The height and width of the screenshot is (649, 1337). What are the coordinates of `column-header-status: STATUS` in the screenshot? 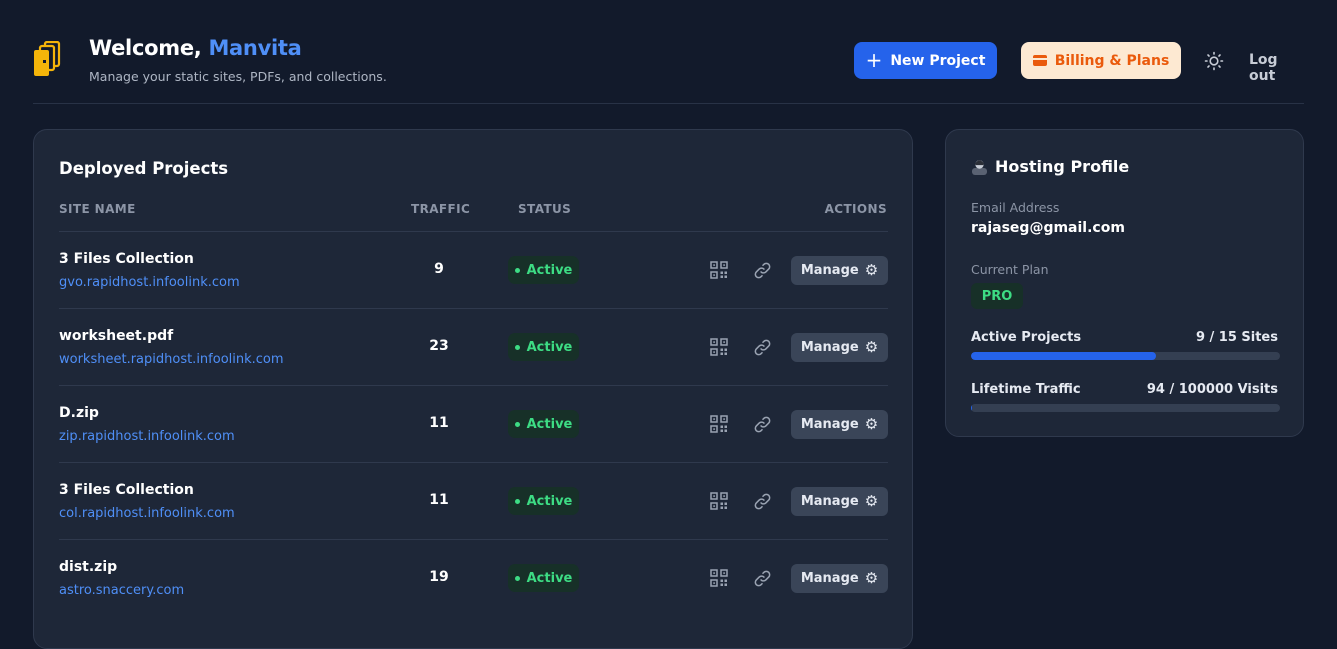 It's located at (544, 209).